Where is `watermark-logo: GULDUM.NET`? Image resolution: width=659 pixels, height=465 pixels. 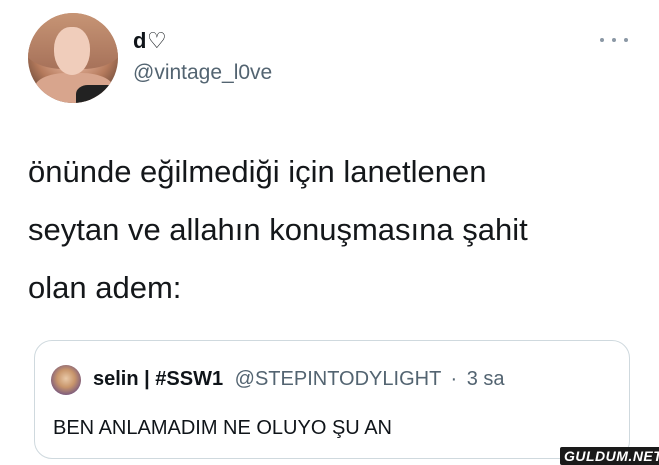
watermark-logo: GULDUM.NET is located at coordinates (609, 456).